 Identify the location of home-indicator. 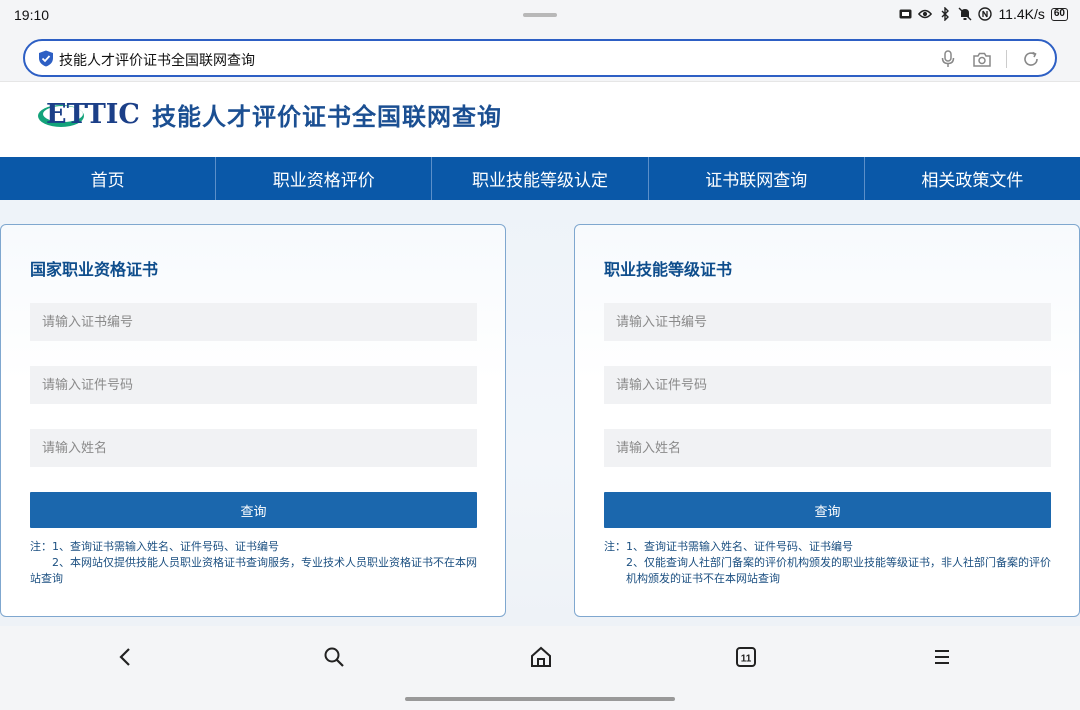
(540, 699).